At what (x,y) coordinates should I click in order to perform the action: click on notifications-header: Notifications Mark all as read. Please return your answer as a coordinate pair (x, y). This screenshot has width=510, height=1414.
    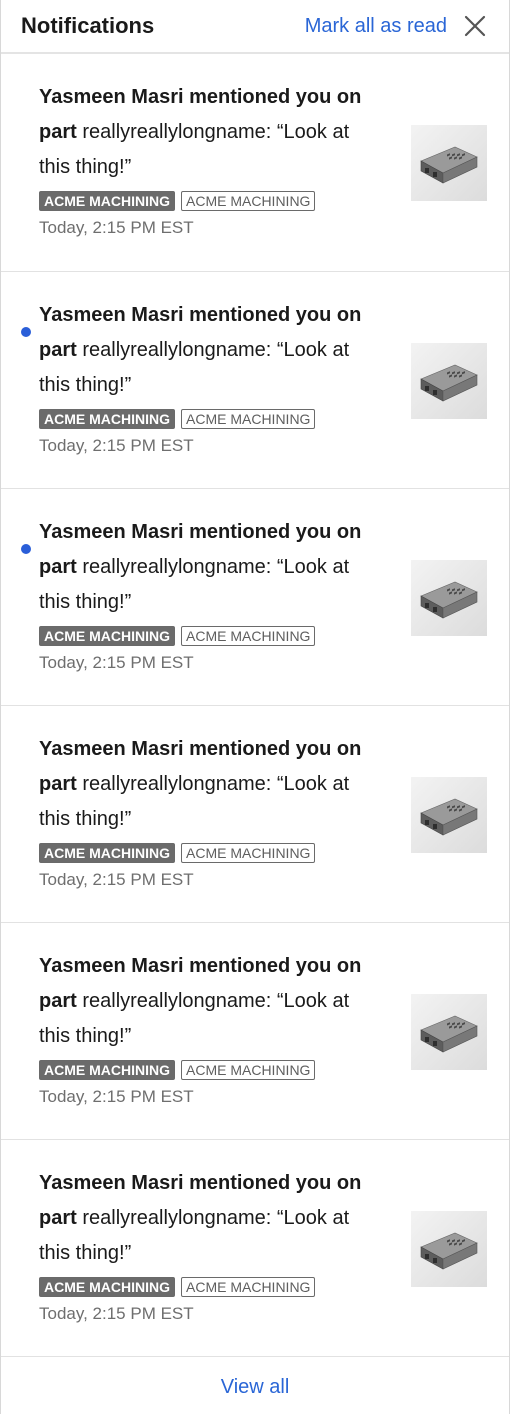
    Looking at the image, I should click on (255, 27).